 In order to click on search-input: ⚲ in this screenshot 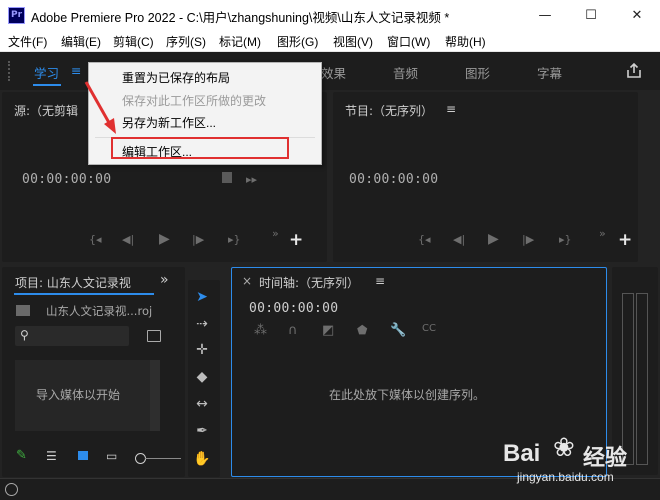, I will do `click(72, 336)`.